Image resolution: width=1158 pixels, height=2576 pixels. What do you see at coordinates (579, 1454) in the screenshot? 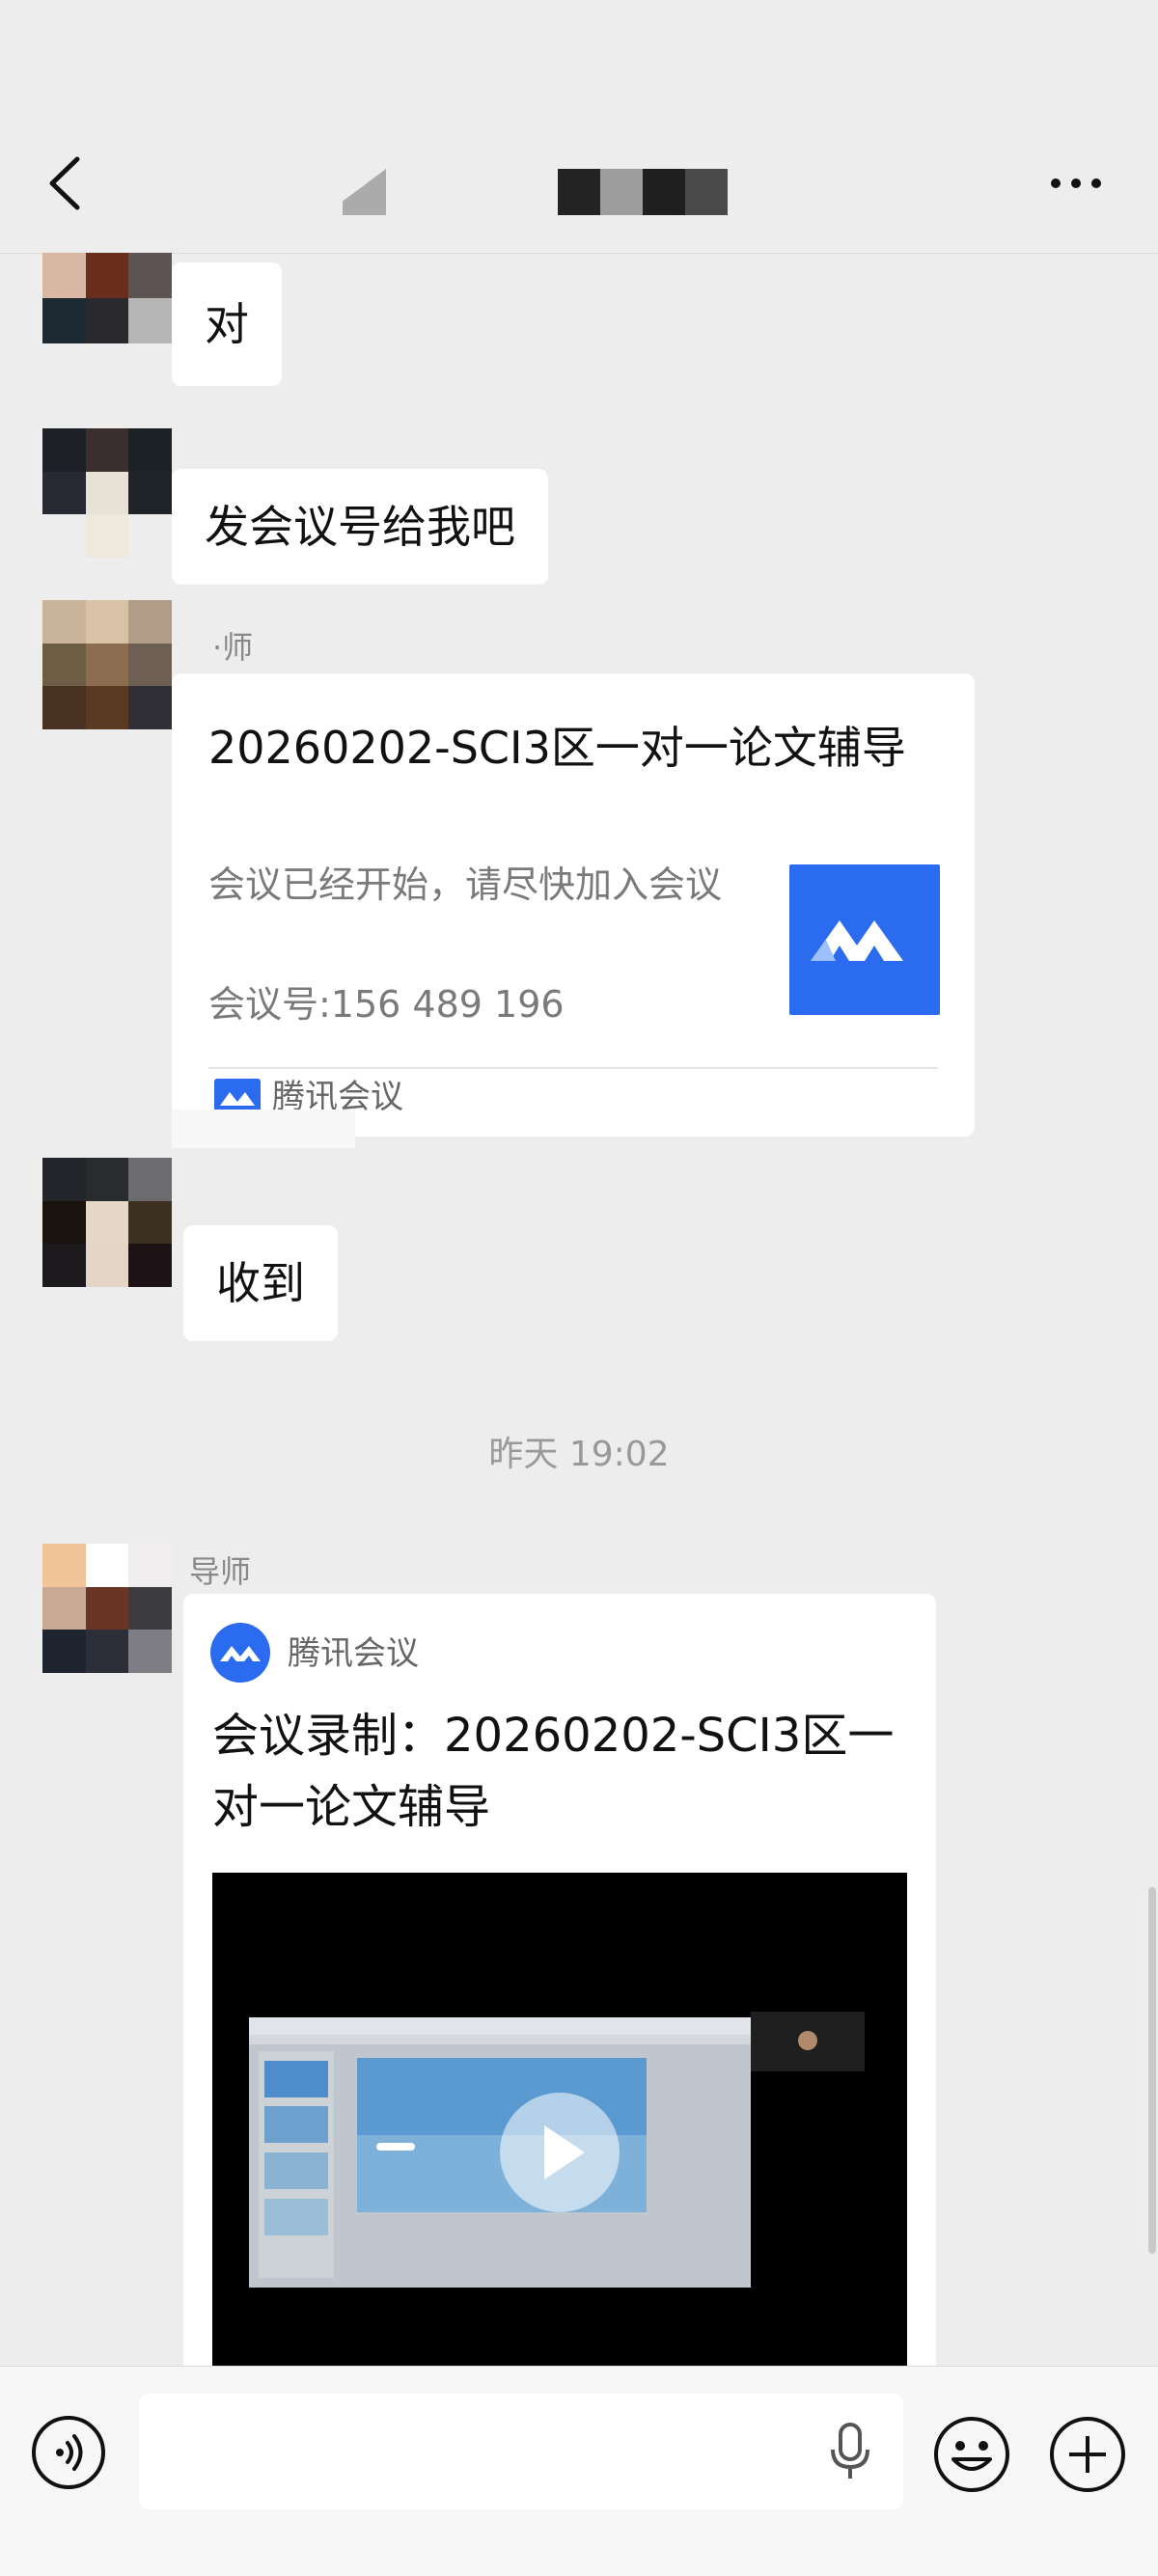
I see `message-timestamp: 昨天 19:02` at bounding box center [579, 1454].